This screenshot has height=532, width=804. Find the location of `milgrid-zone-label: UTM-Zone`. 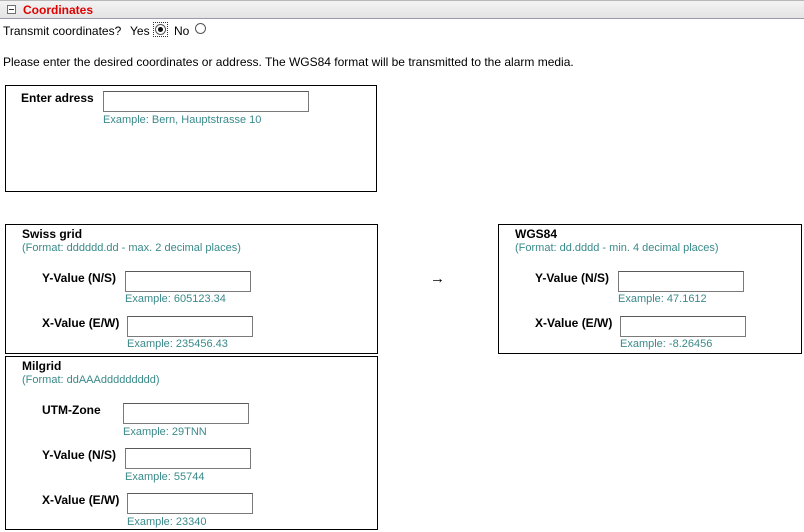

milgrid-zone-label: UTM-Zone is located at coordinates (71, 410).